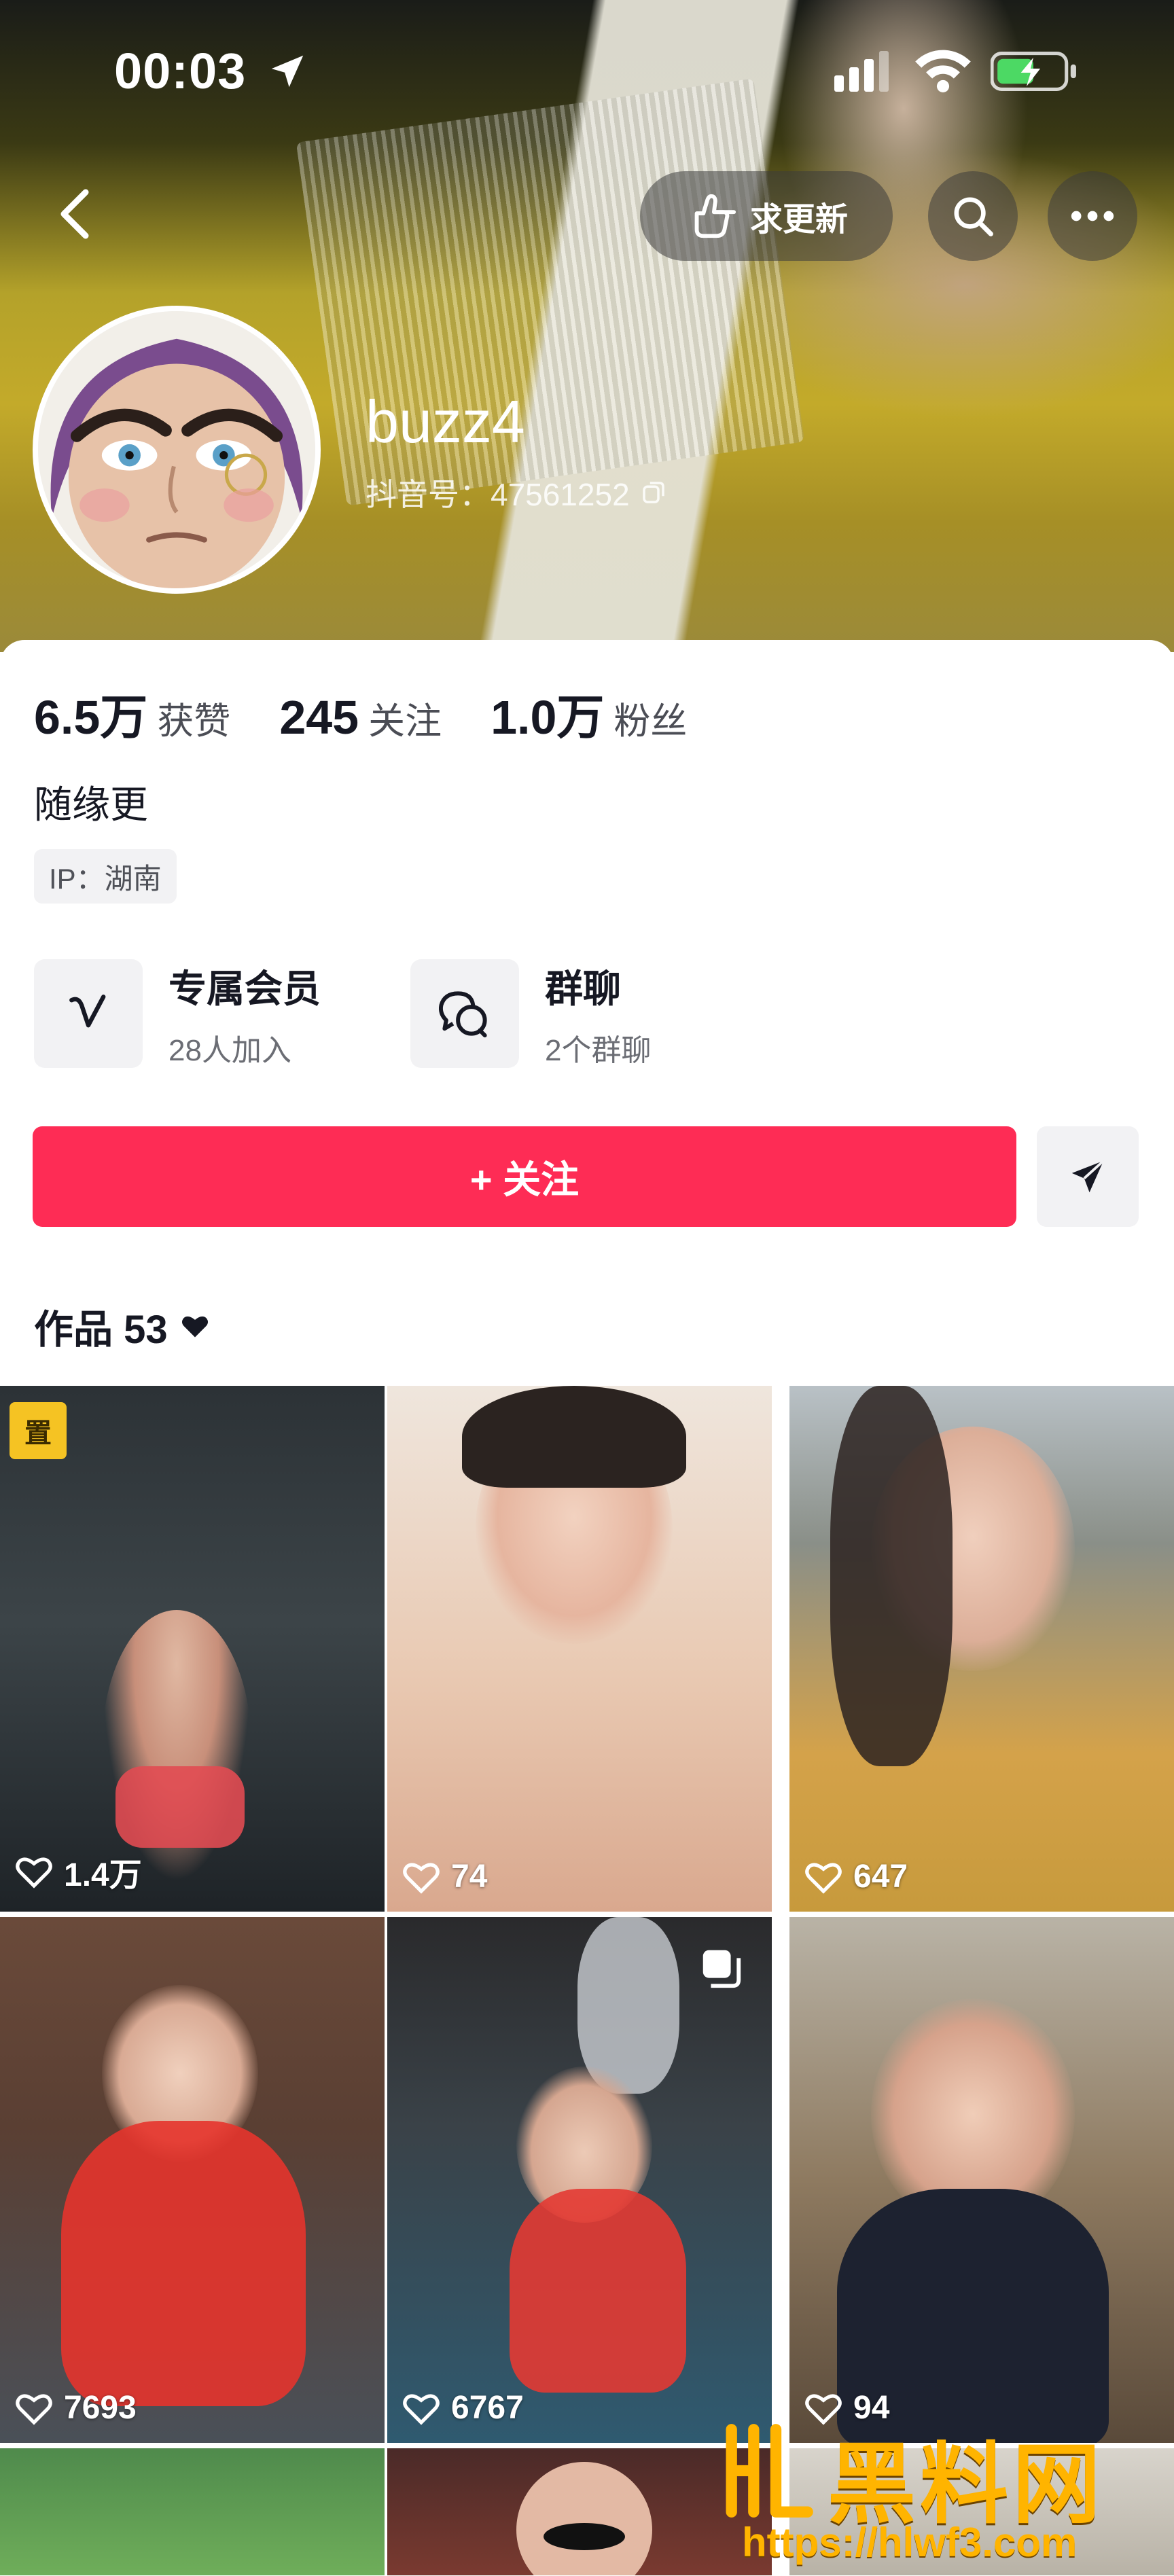  I want to click on stat-followers-label: 粉丝, so click(650, 721).